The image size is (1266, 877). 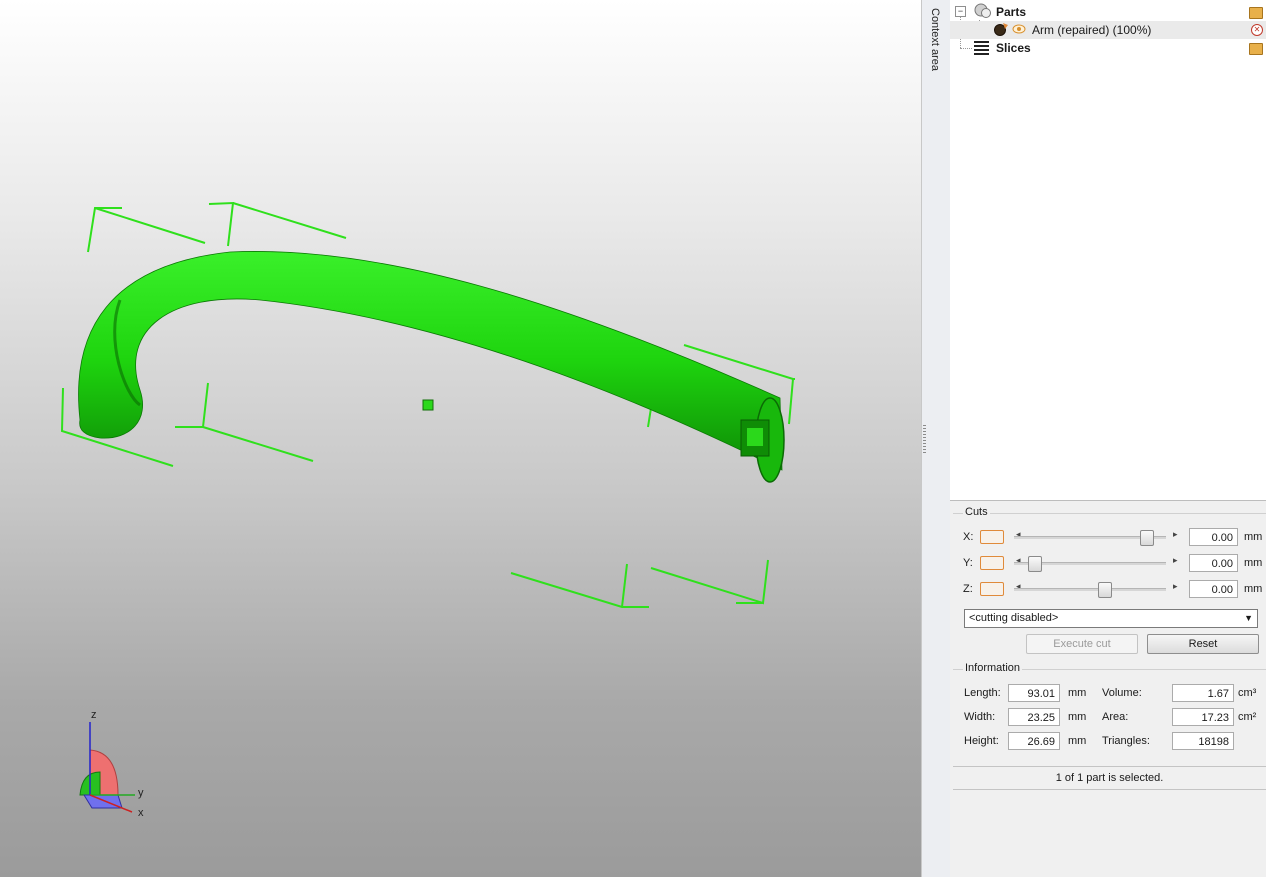 I want to click on length-value: 93.01, so click(x=1034, y=693).